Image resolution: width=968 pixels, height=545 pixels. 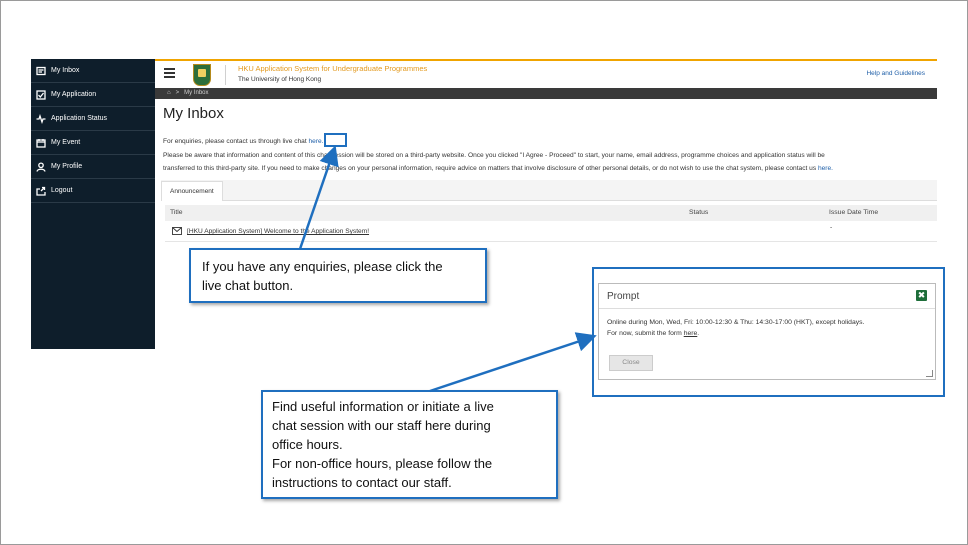 What do you see at coordinates (447, 269) in the screenshot?
I see `callout-arrows` at bounding box center [447, 269].